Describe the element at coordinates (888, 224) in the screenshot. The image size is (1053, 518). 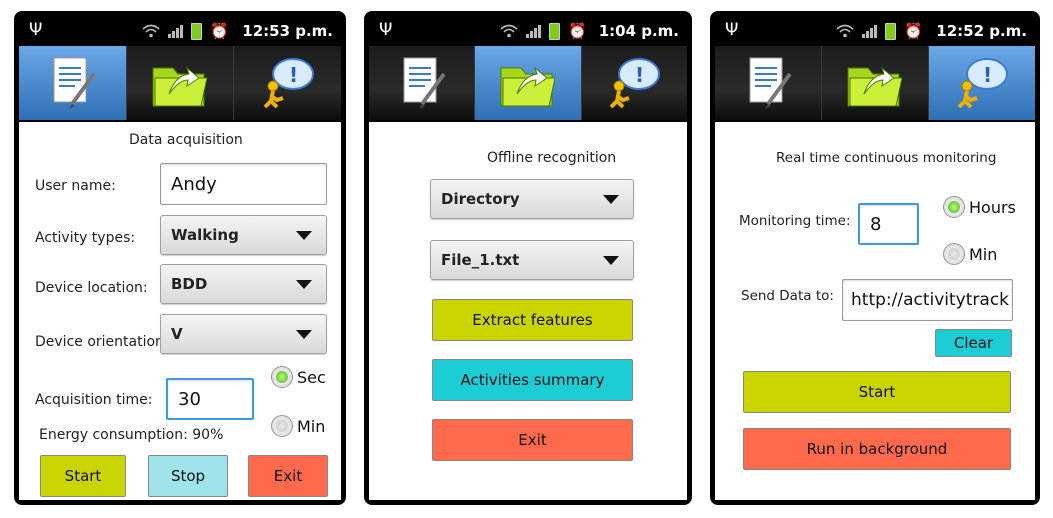
I see `monitoring-time-input: 8` at that location.